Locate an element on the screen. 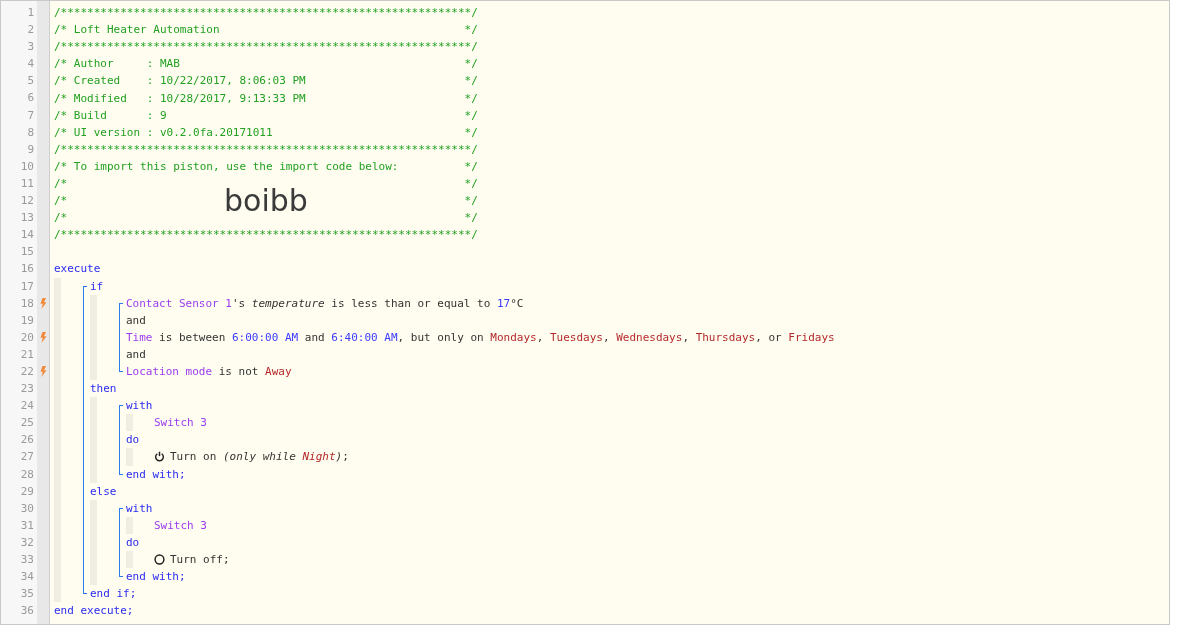  line-number: 15 is located at coordinates (27, 252).